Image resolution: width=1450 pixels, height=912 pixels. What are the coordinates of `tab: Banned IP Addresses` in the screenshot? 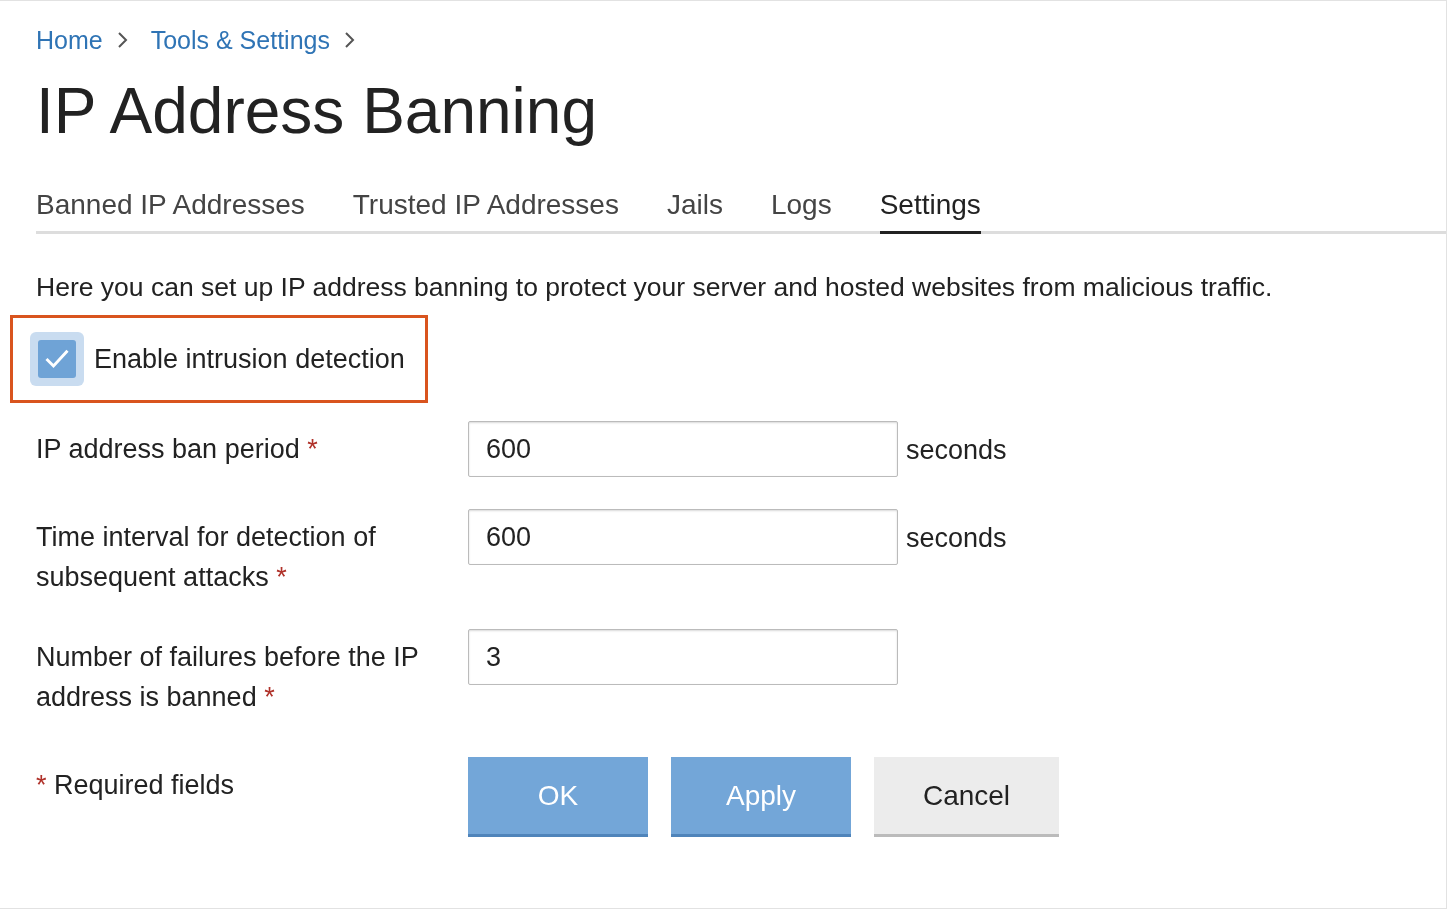 It's located at (170, 211).